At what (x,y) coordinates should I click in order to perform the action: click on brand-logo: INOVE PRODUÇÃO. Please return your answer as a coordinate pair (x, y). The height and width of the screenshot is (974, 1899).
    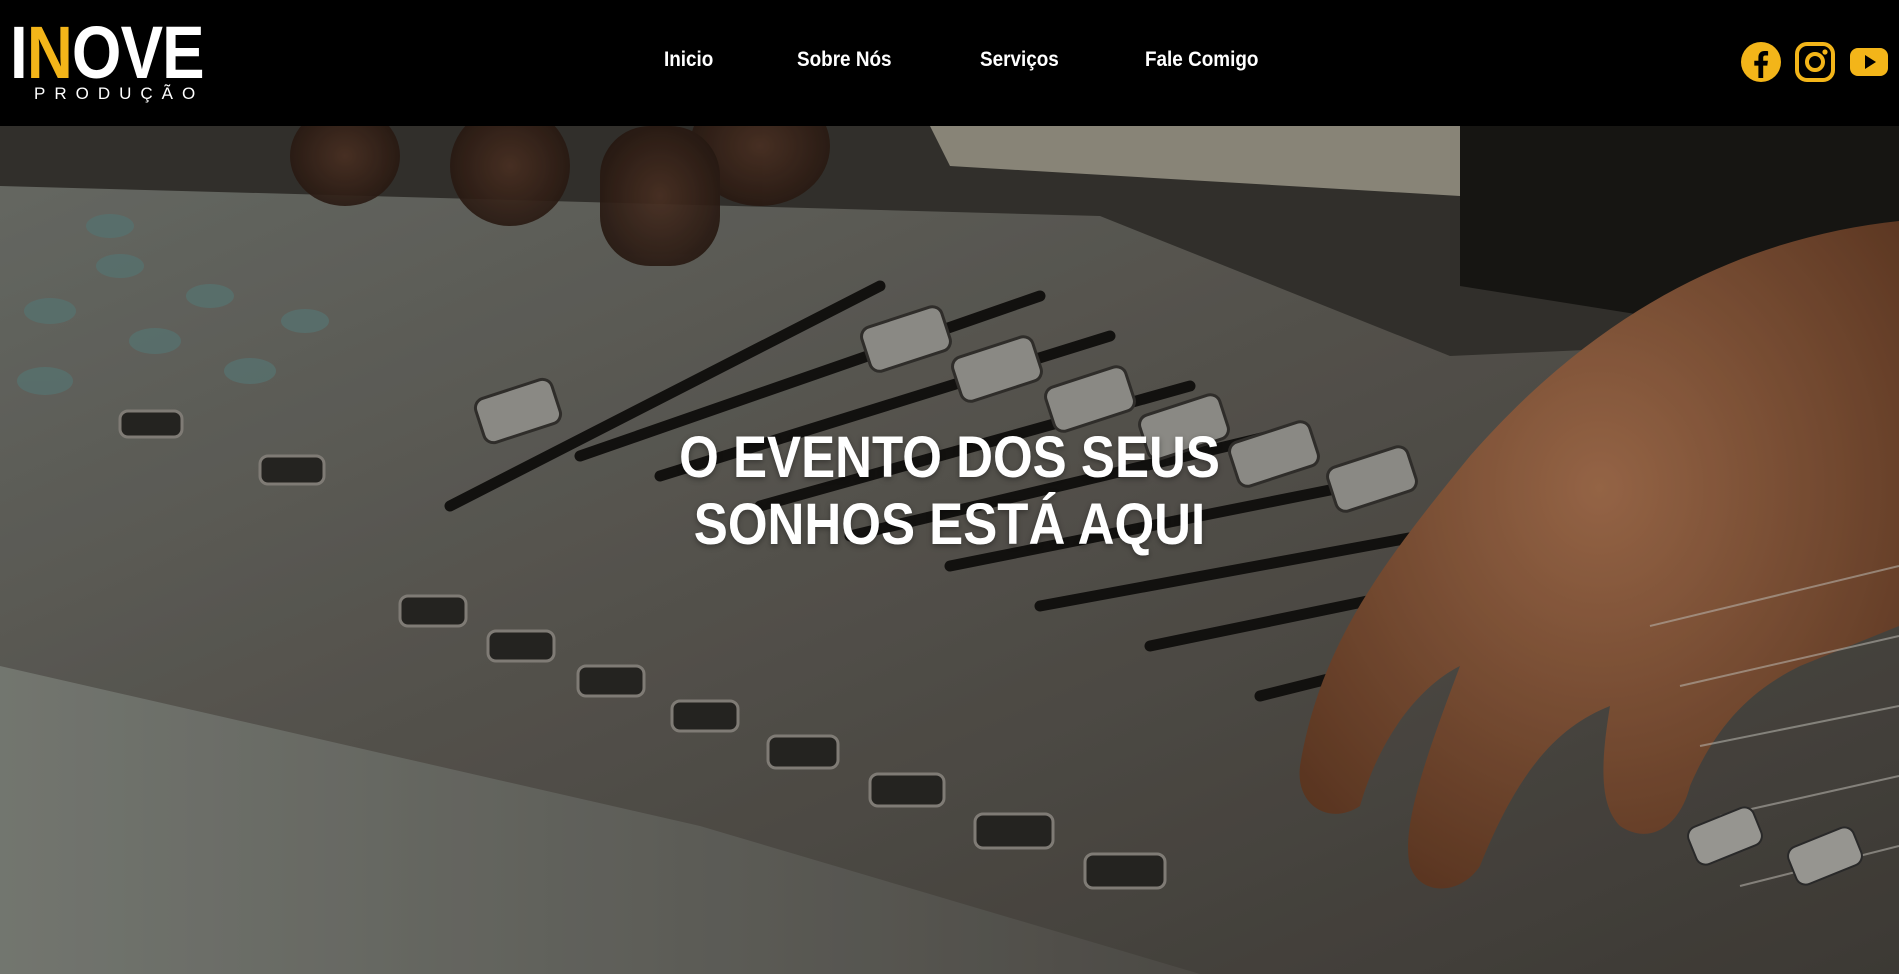
    Looking at the image, I should click on (107, 62).